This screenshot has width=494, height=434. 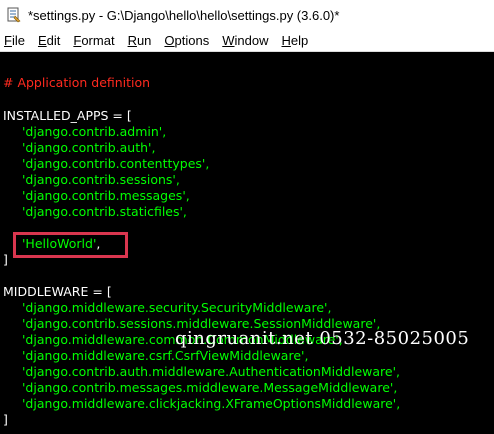 What do you see at coordinates (49, 40) in the screenshot?
I see `menu-edit: Edit` at bounding box center [49, 40].